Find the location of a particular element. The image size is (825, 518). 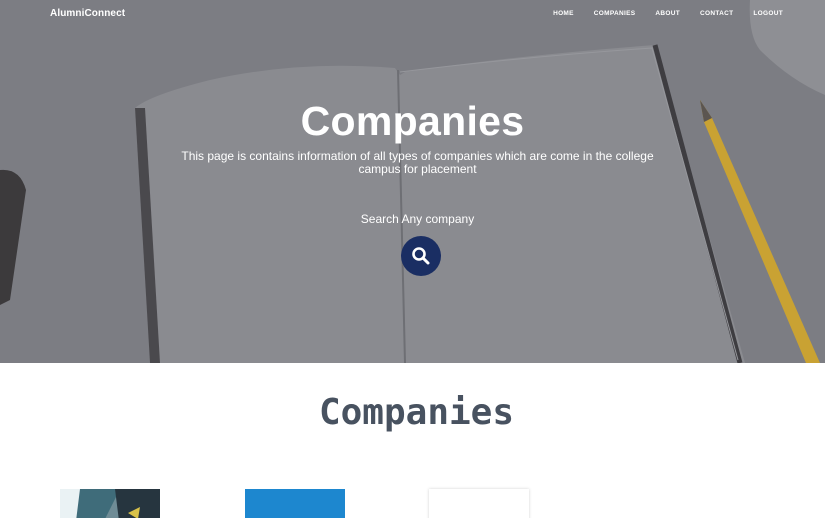

nav-item-companies: COMPANIES is located at coordinates (615, 13).